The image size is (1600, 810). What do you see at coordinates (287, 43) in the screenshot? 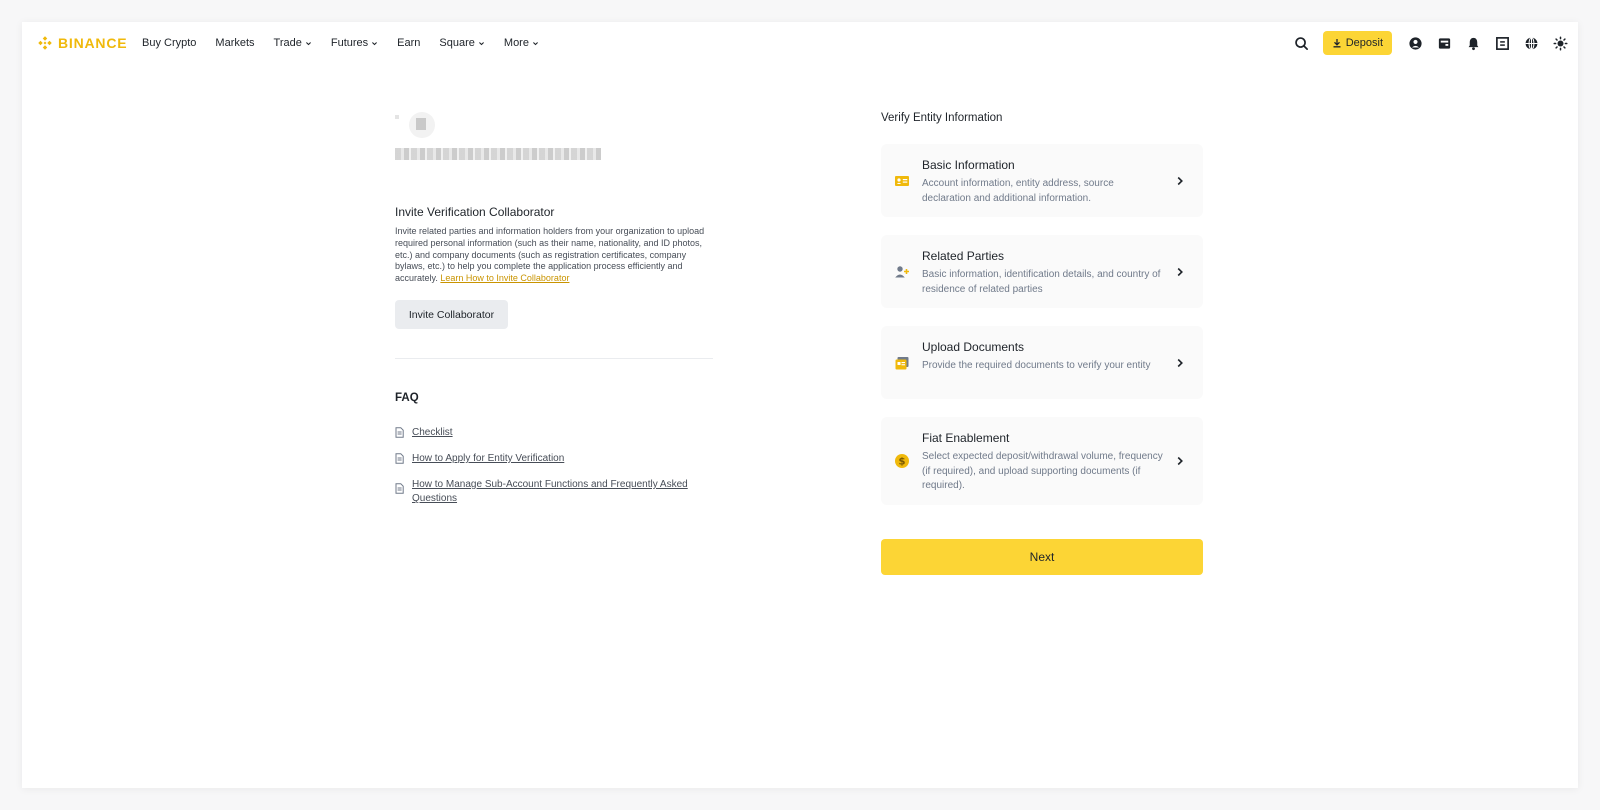
I see `nav-label: Trade` at bounding box center [287, 43].